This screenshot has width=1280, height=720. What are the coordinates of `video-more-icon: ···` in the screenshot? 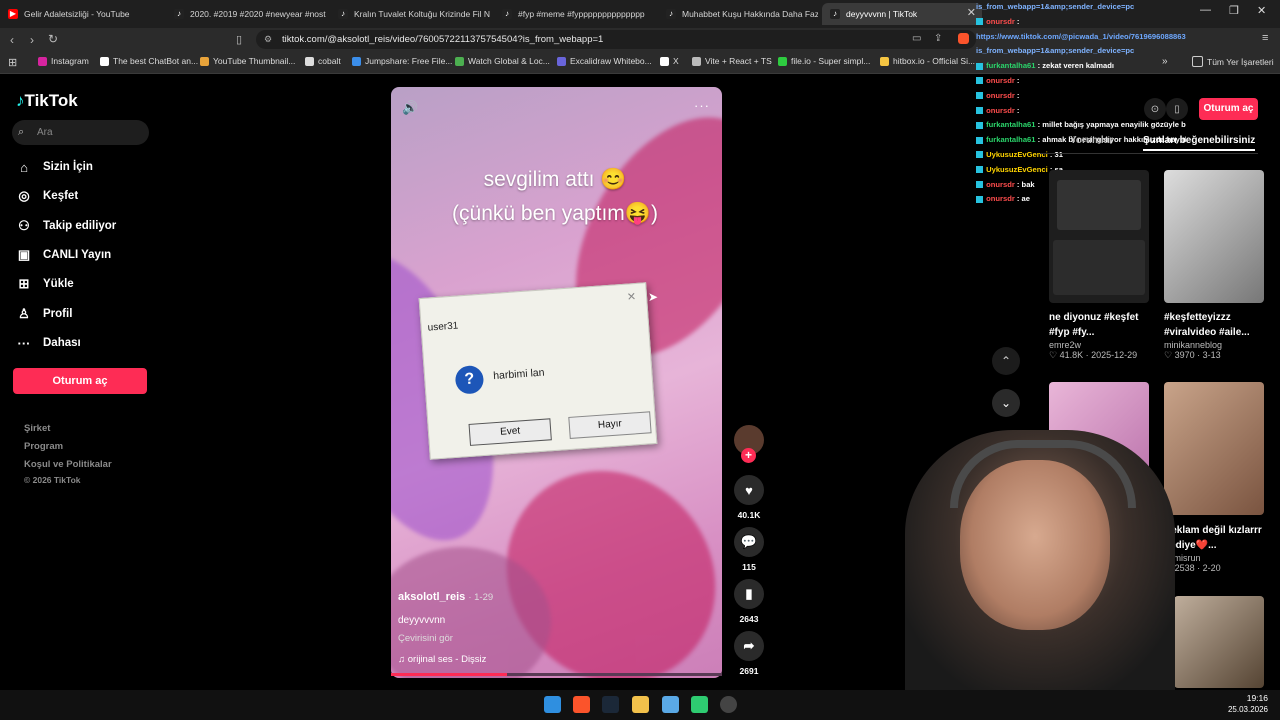 It's located at (702, 105).